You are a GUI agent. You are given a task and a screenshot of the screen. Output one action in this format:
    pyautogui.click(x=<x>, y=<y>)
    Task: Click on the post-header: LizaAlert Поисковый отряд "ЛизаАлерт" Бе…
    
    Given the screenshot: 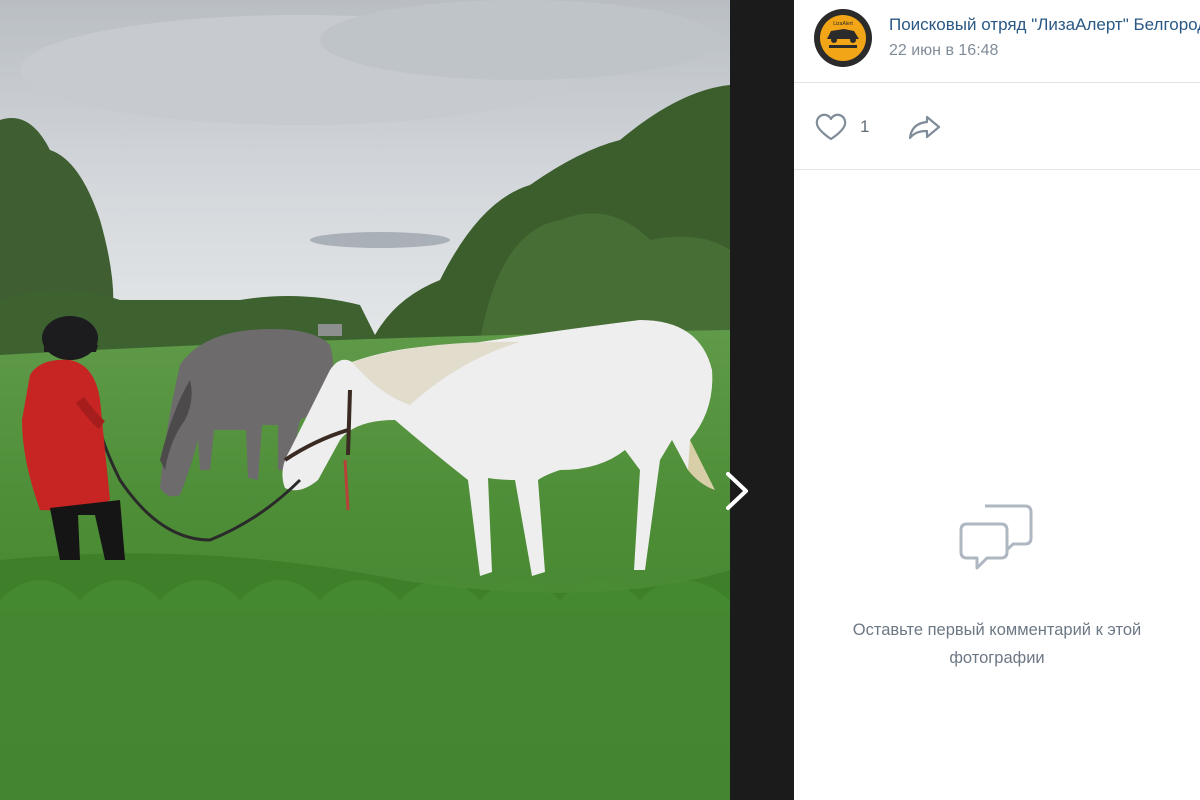 What is the action you would take?
    pyautogui.click(x=997, y=41)
    